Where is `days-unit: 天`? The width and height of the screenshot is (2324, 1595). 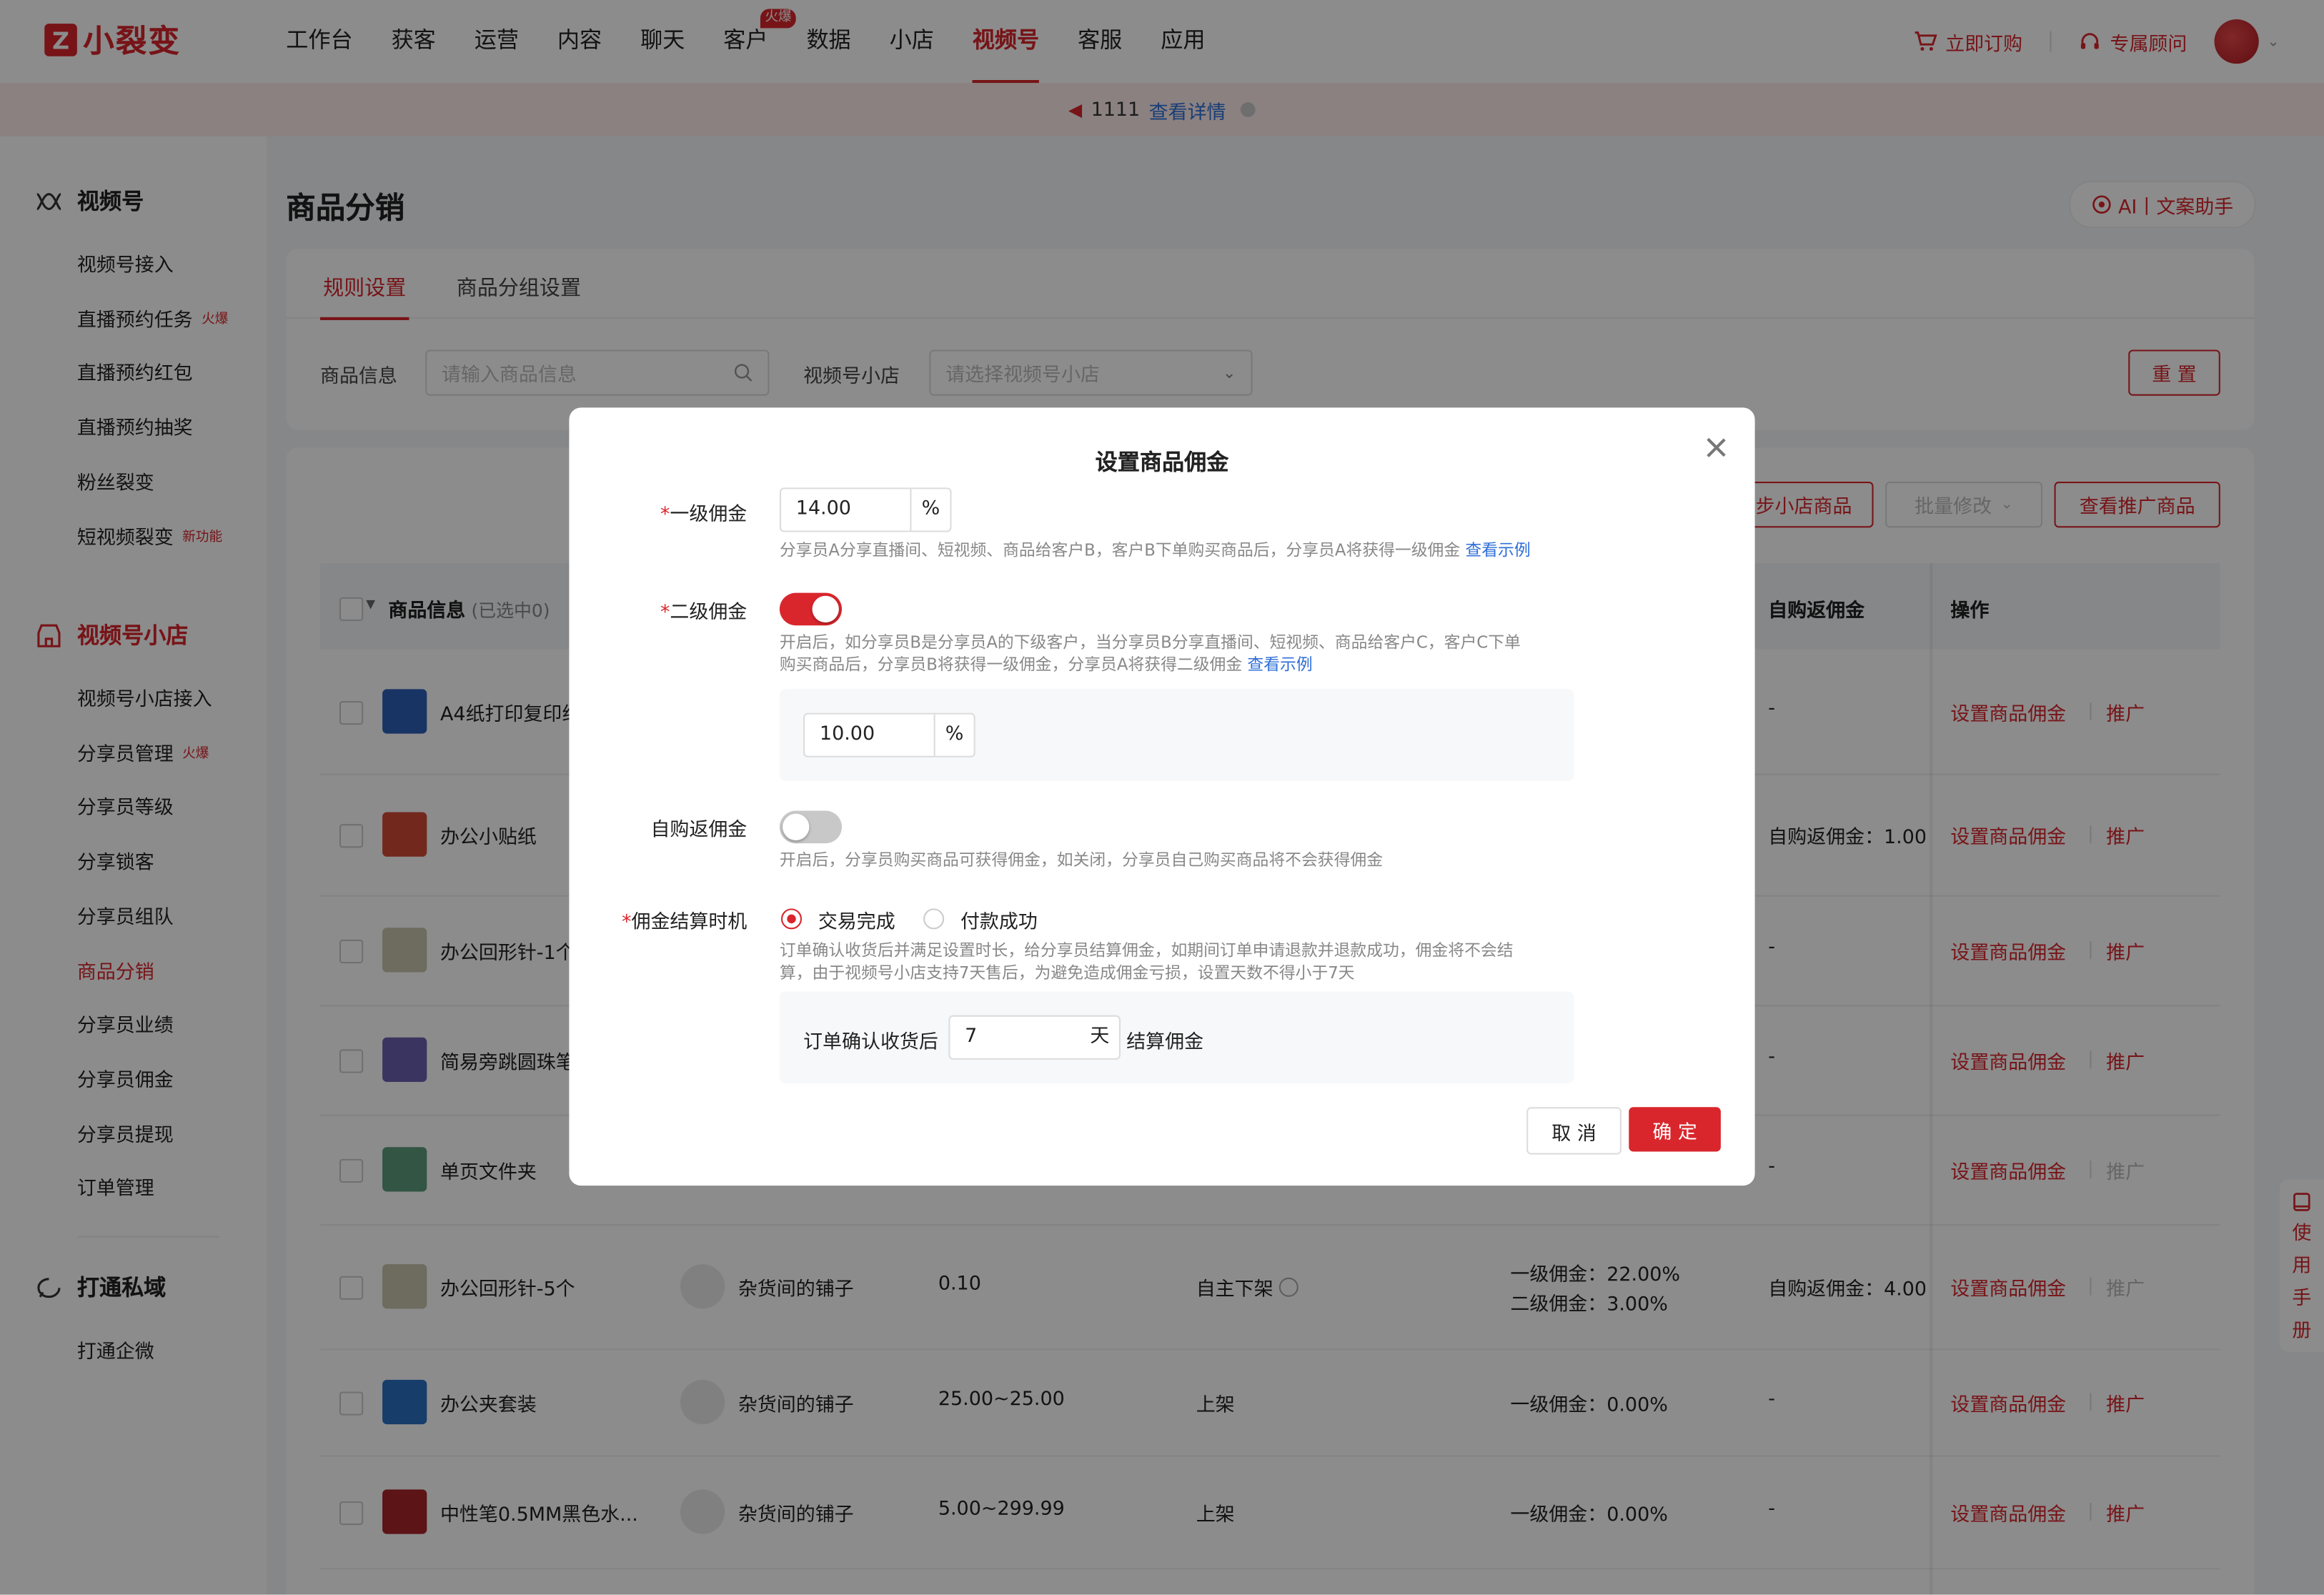 days-unit: 天 is located at coordinates (1100, 1036).